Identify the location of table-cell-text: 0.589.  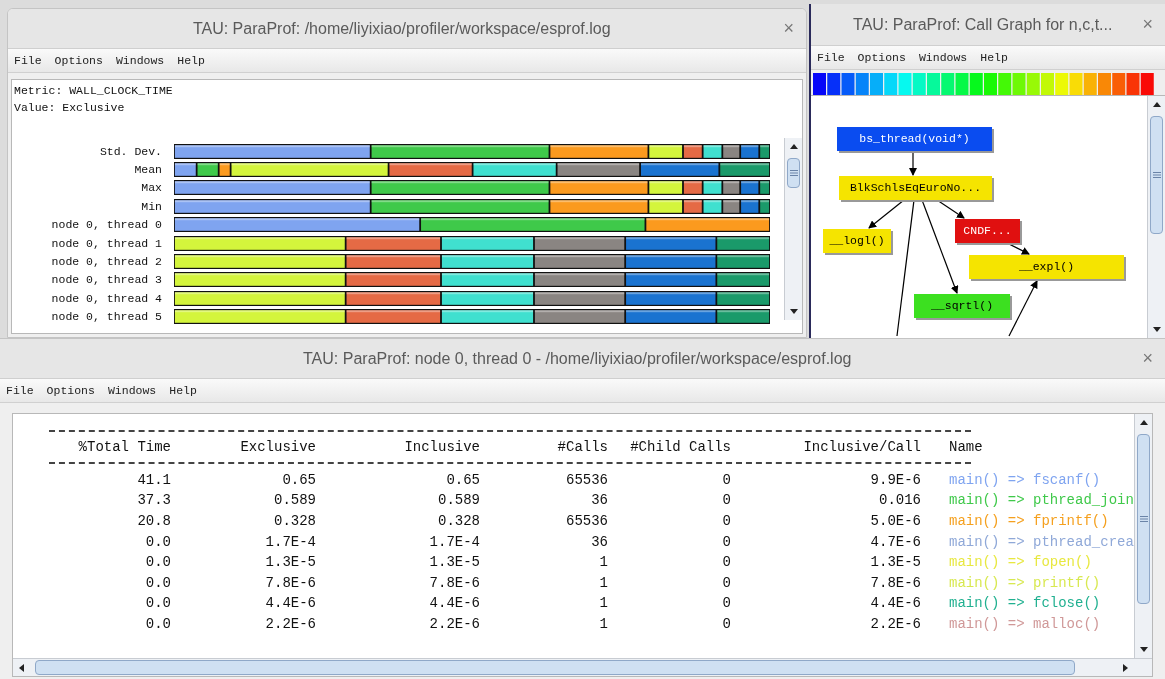
(294, 501).